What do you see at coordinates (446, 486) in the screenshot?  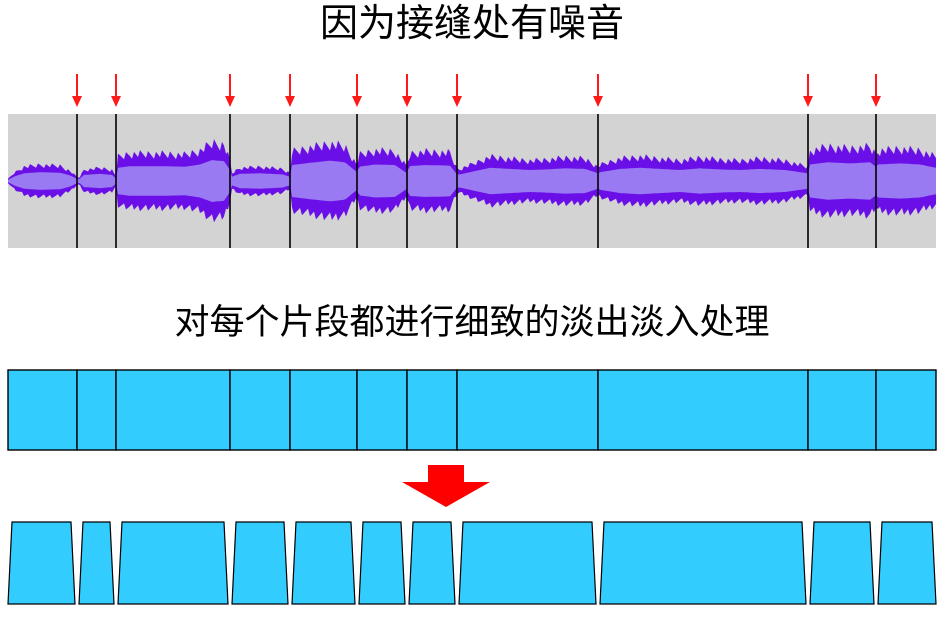 I see `big-red-down-arrow-icon` at bounding box center [446, 486].